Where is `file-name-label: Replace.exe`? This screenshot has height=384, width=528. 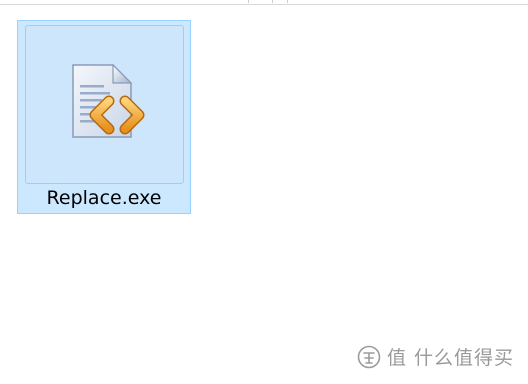
file-name-label: Replace.exe is located at coordinates (104, 198).